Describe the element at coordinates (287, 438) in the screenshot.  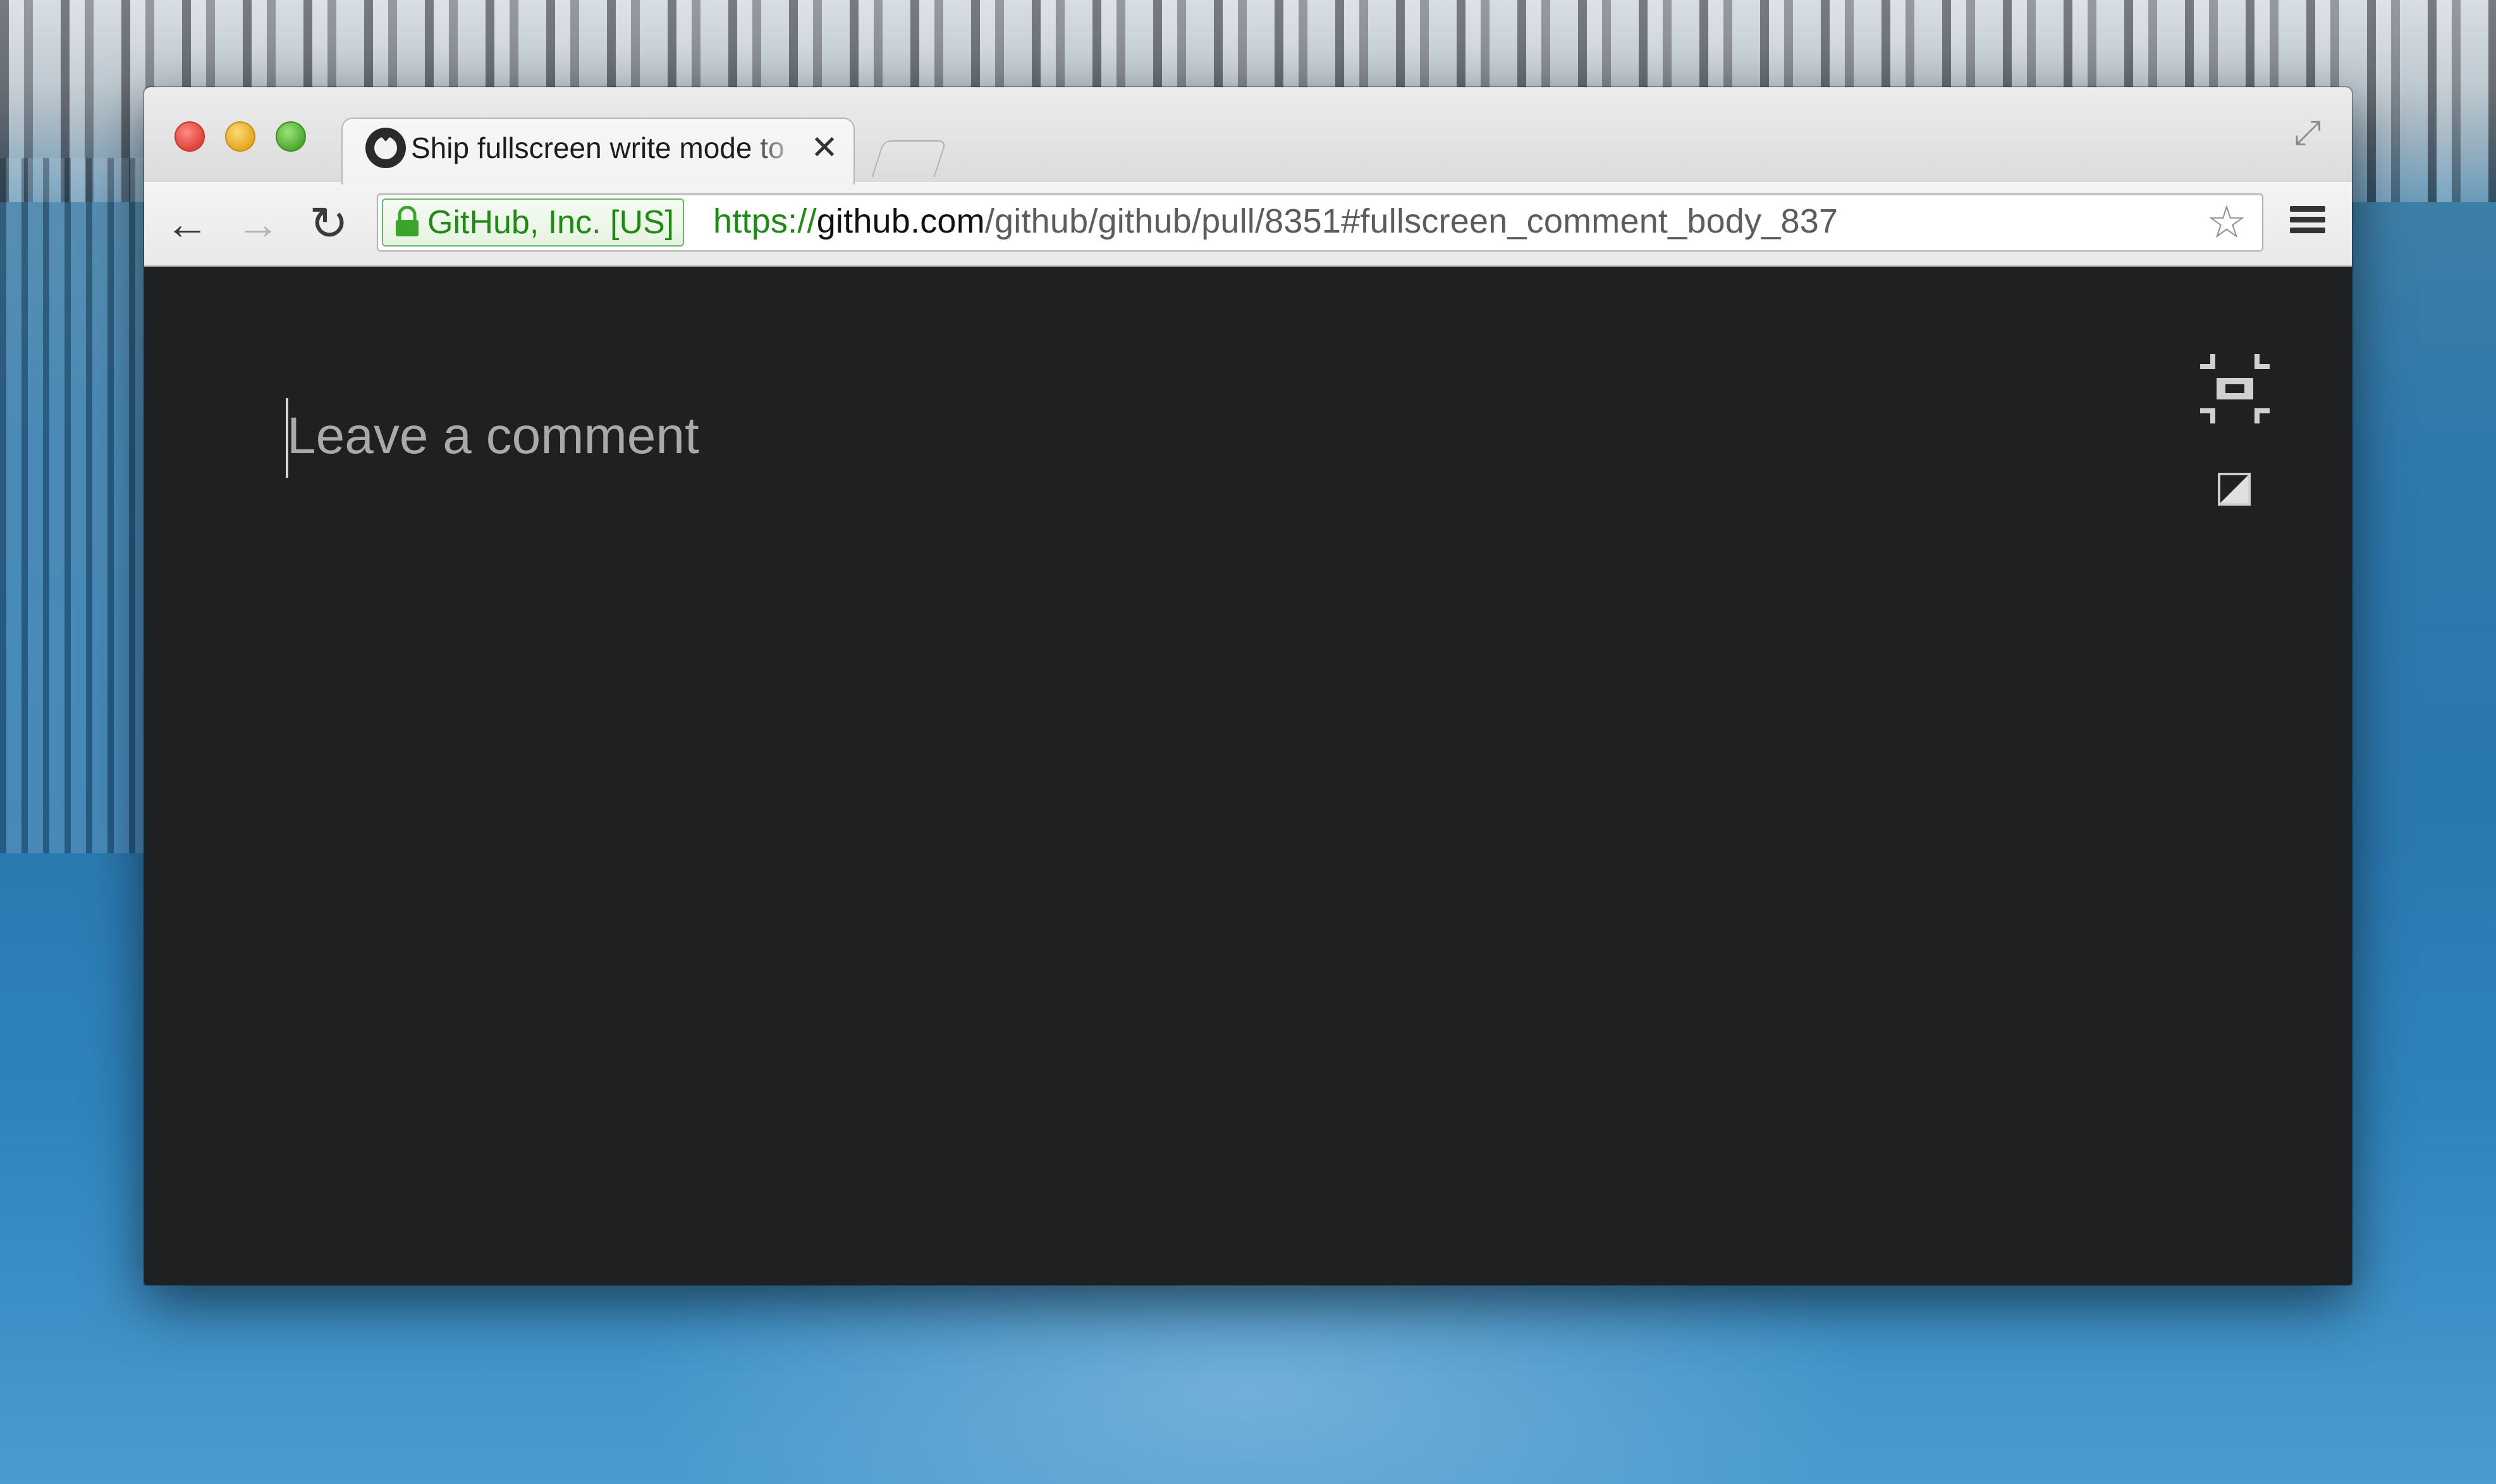
I see `text-caret` at that location.